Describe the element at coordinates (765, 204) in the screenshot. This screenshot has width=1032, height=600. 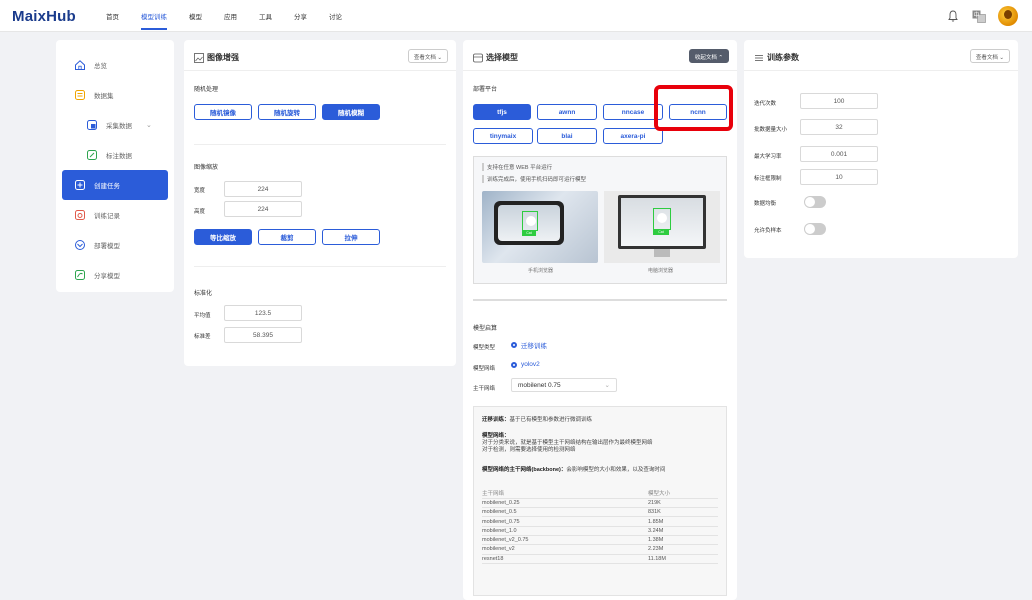
I see `data-balance-label: 数据均衡` at that location.